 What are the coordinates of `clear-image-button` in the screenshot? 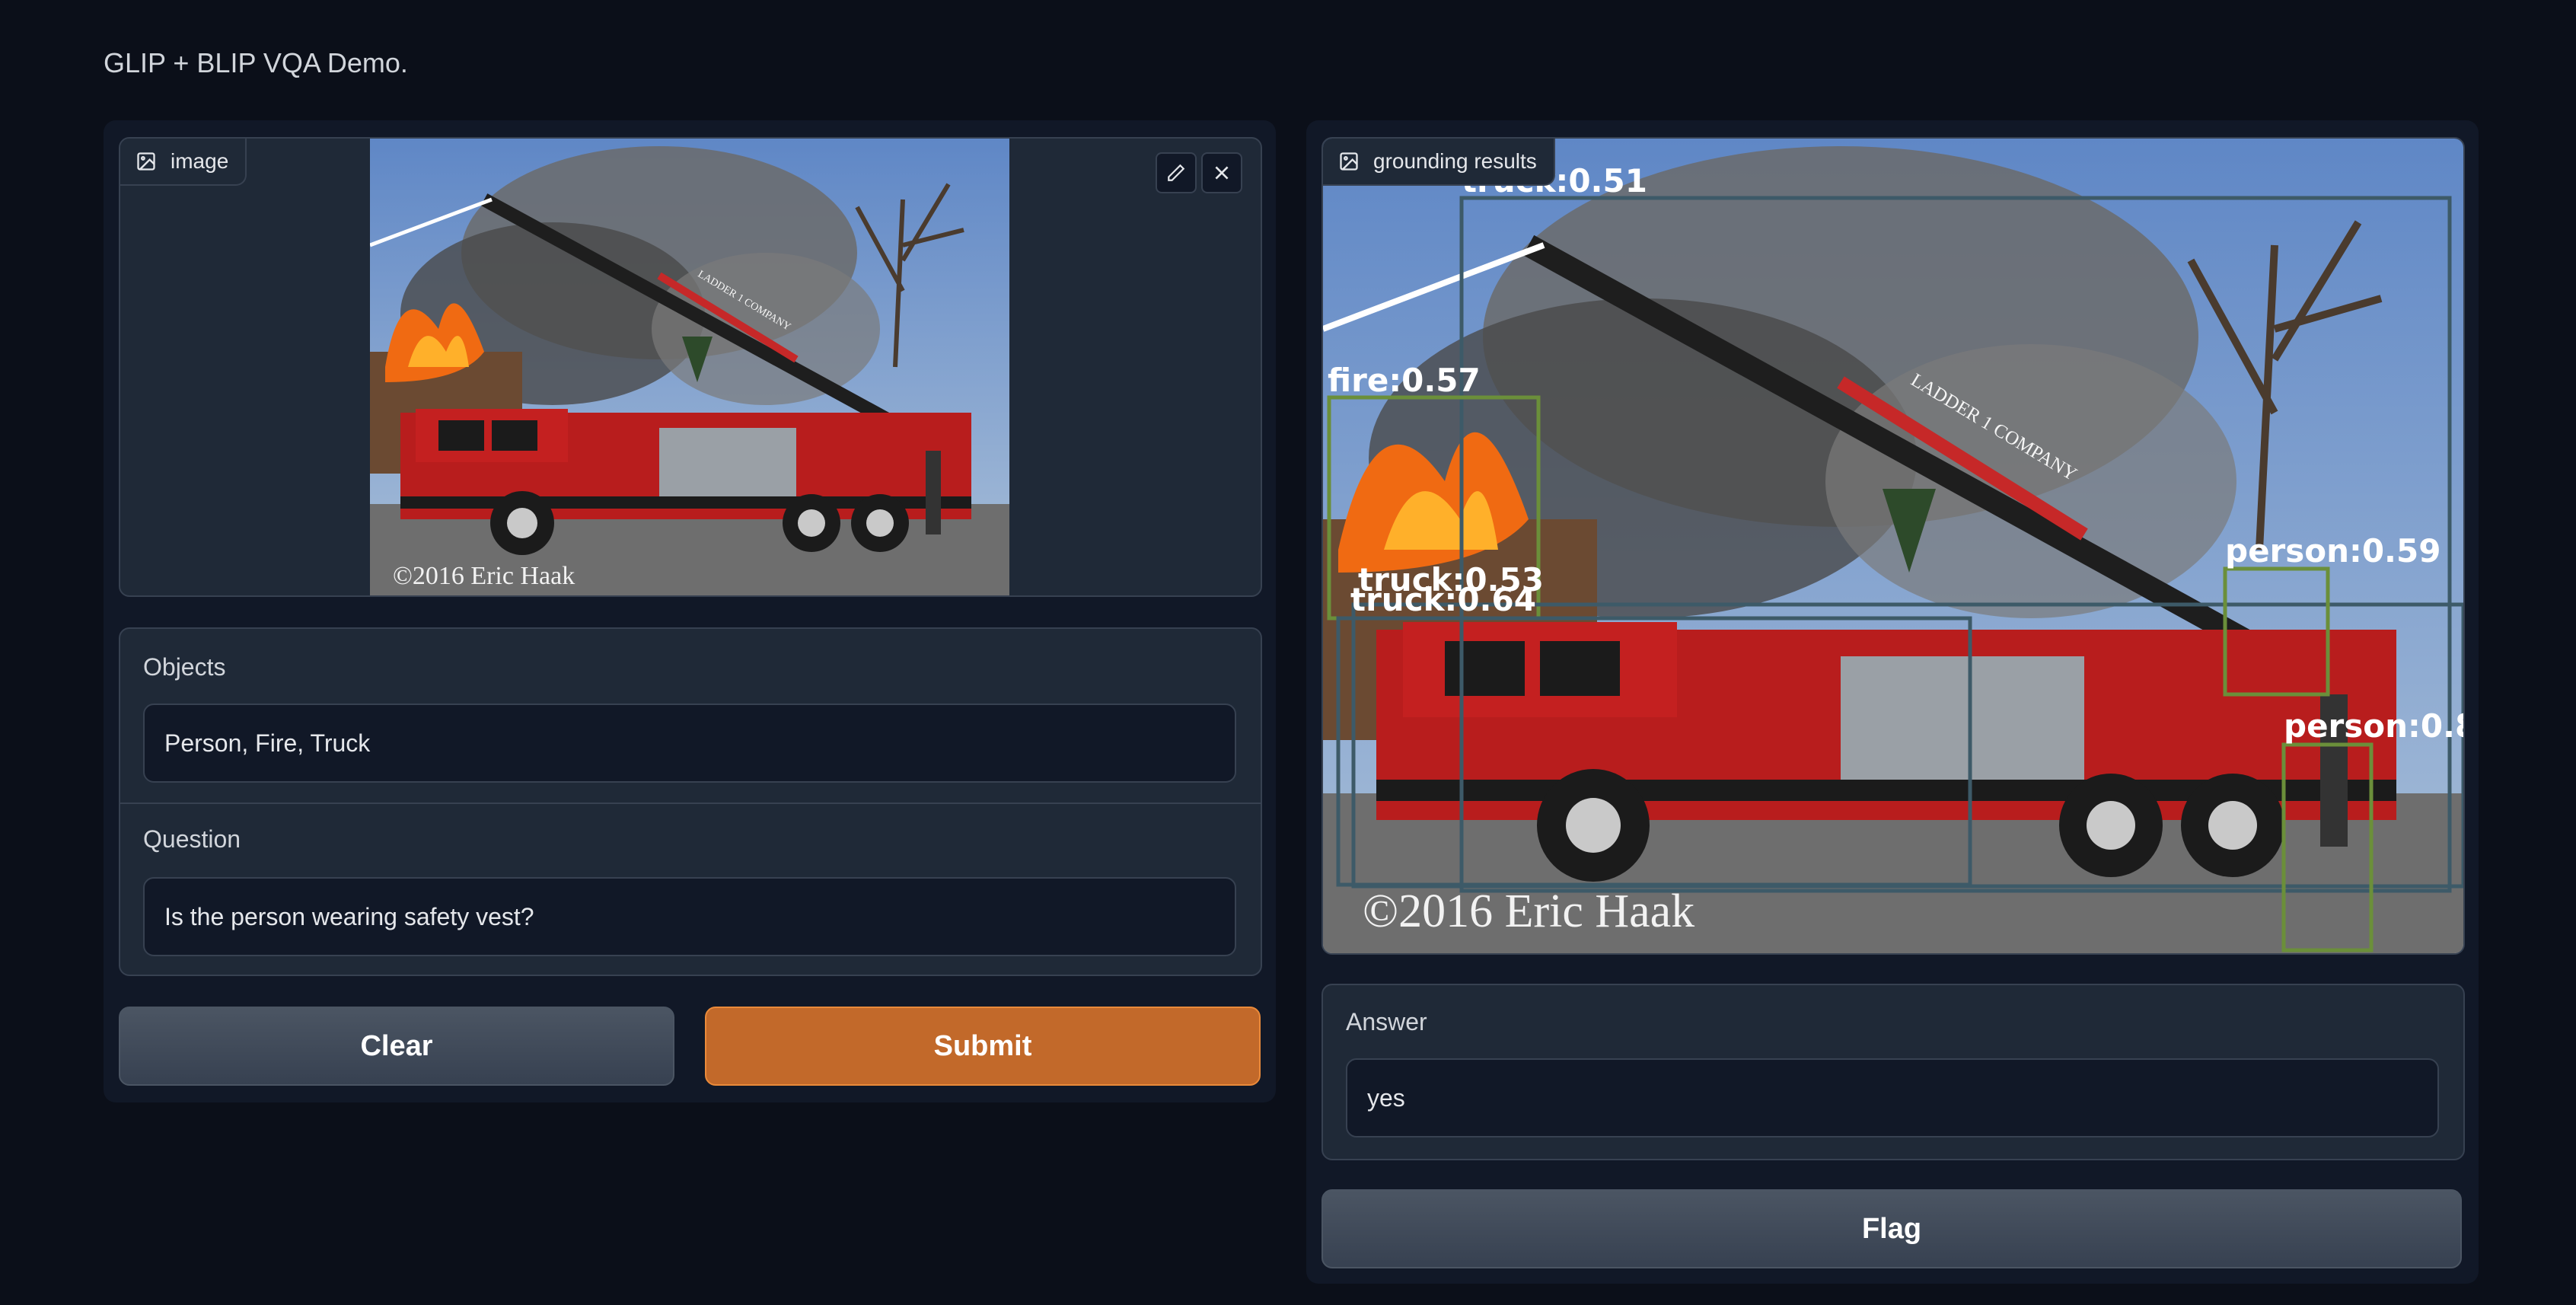 It's located at (1221, 172).